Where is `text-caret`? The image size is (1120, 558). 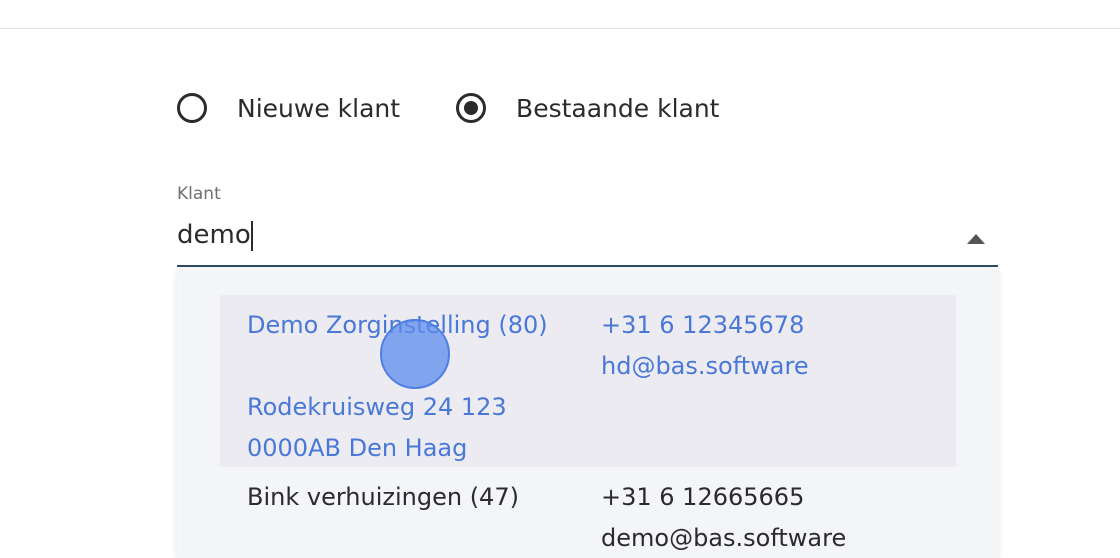
text-caret is located at coordinates (251, 235).